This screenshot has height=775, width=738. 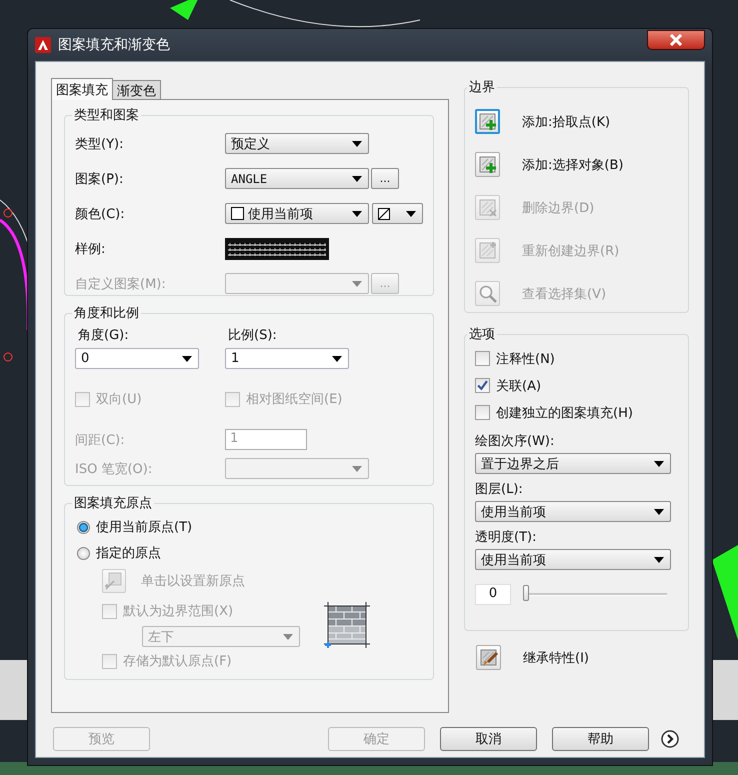 I want to click on close-button, so click(x=676, y=40).